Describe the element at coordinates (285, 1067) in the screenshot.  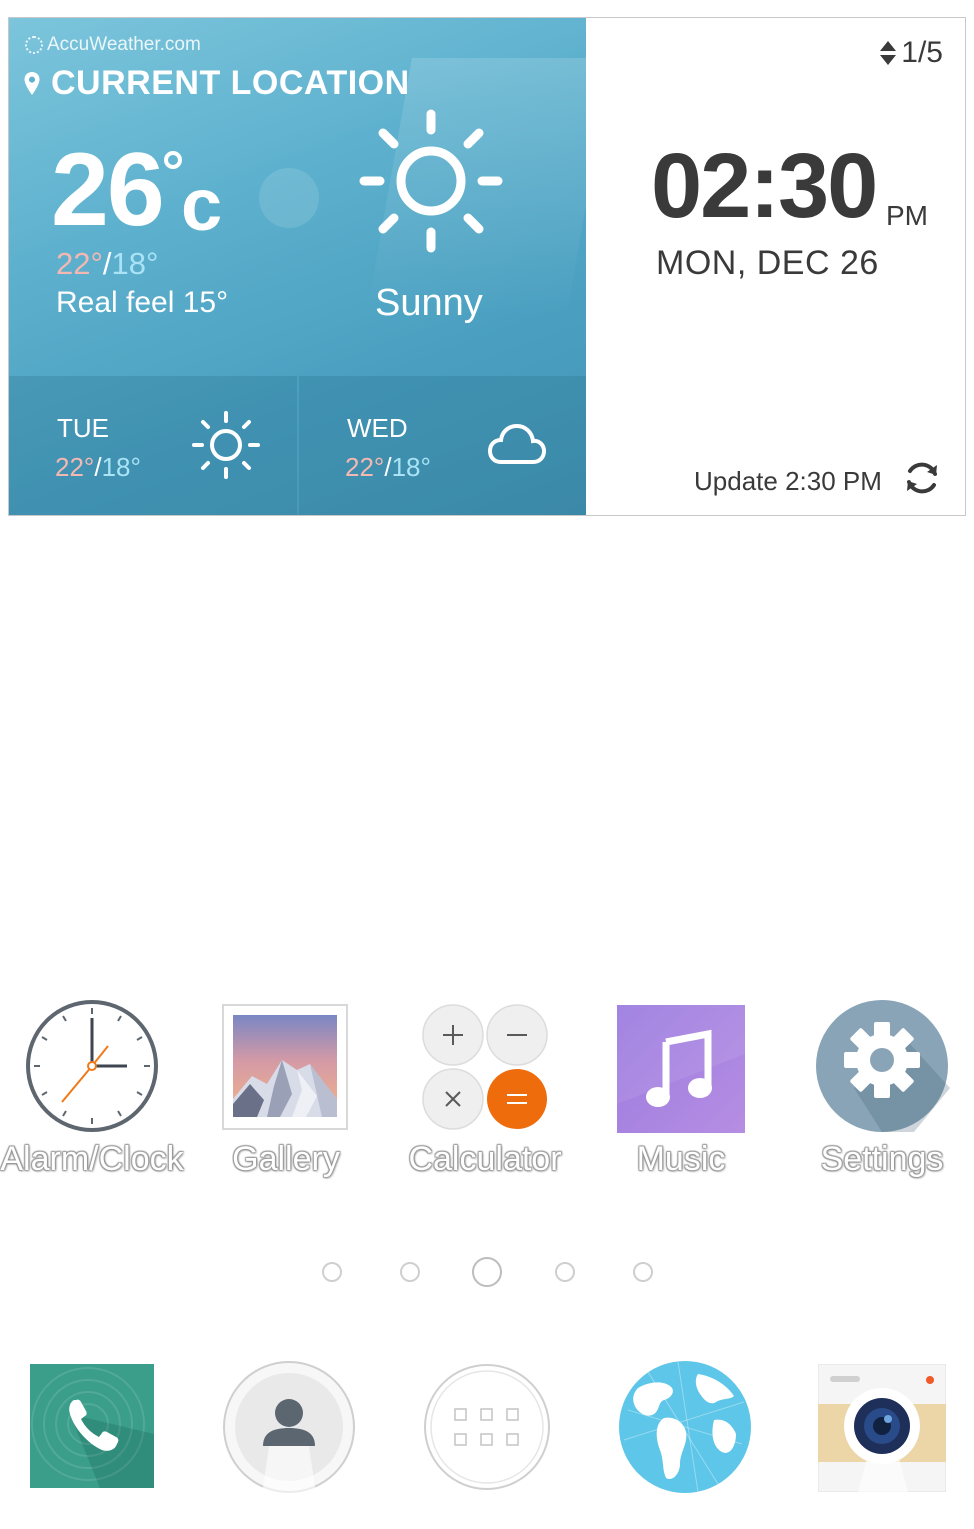
I see `gallery-icon` at that location.